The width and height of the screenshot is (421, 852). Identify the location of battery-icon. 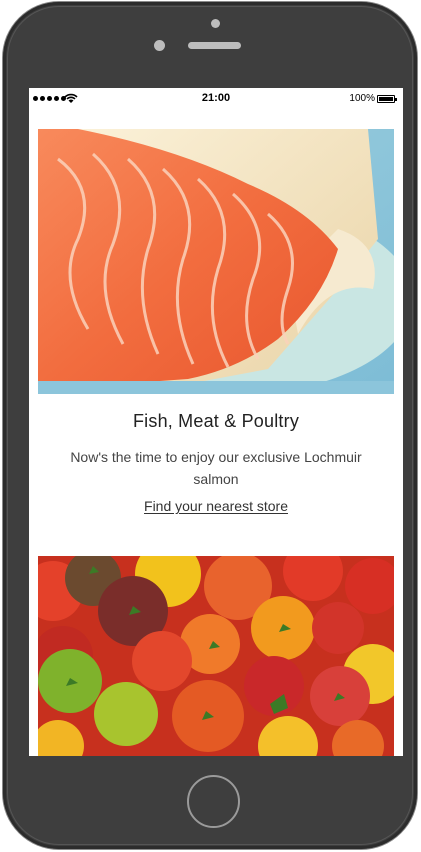
(387, 99).